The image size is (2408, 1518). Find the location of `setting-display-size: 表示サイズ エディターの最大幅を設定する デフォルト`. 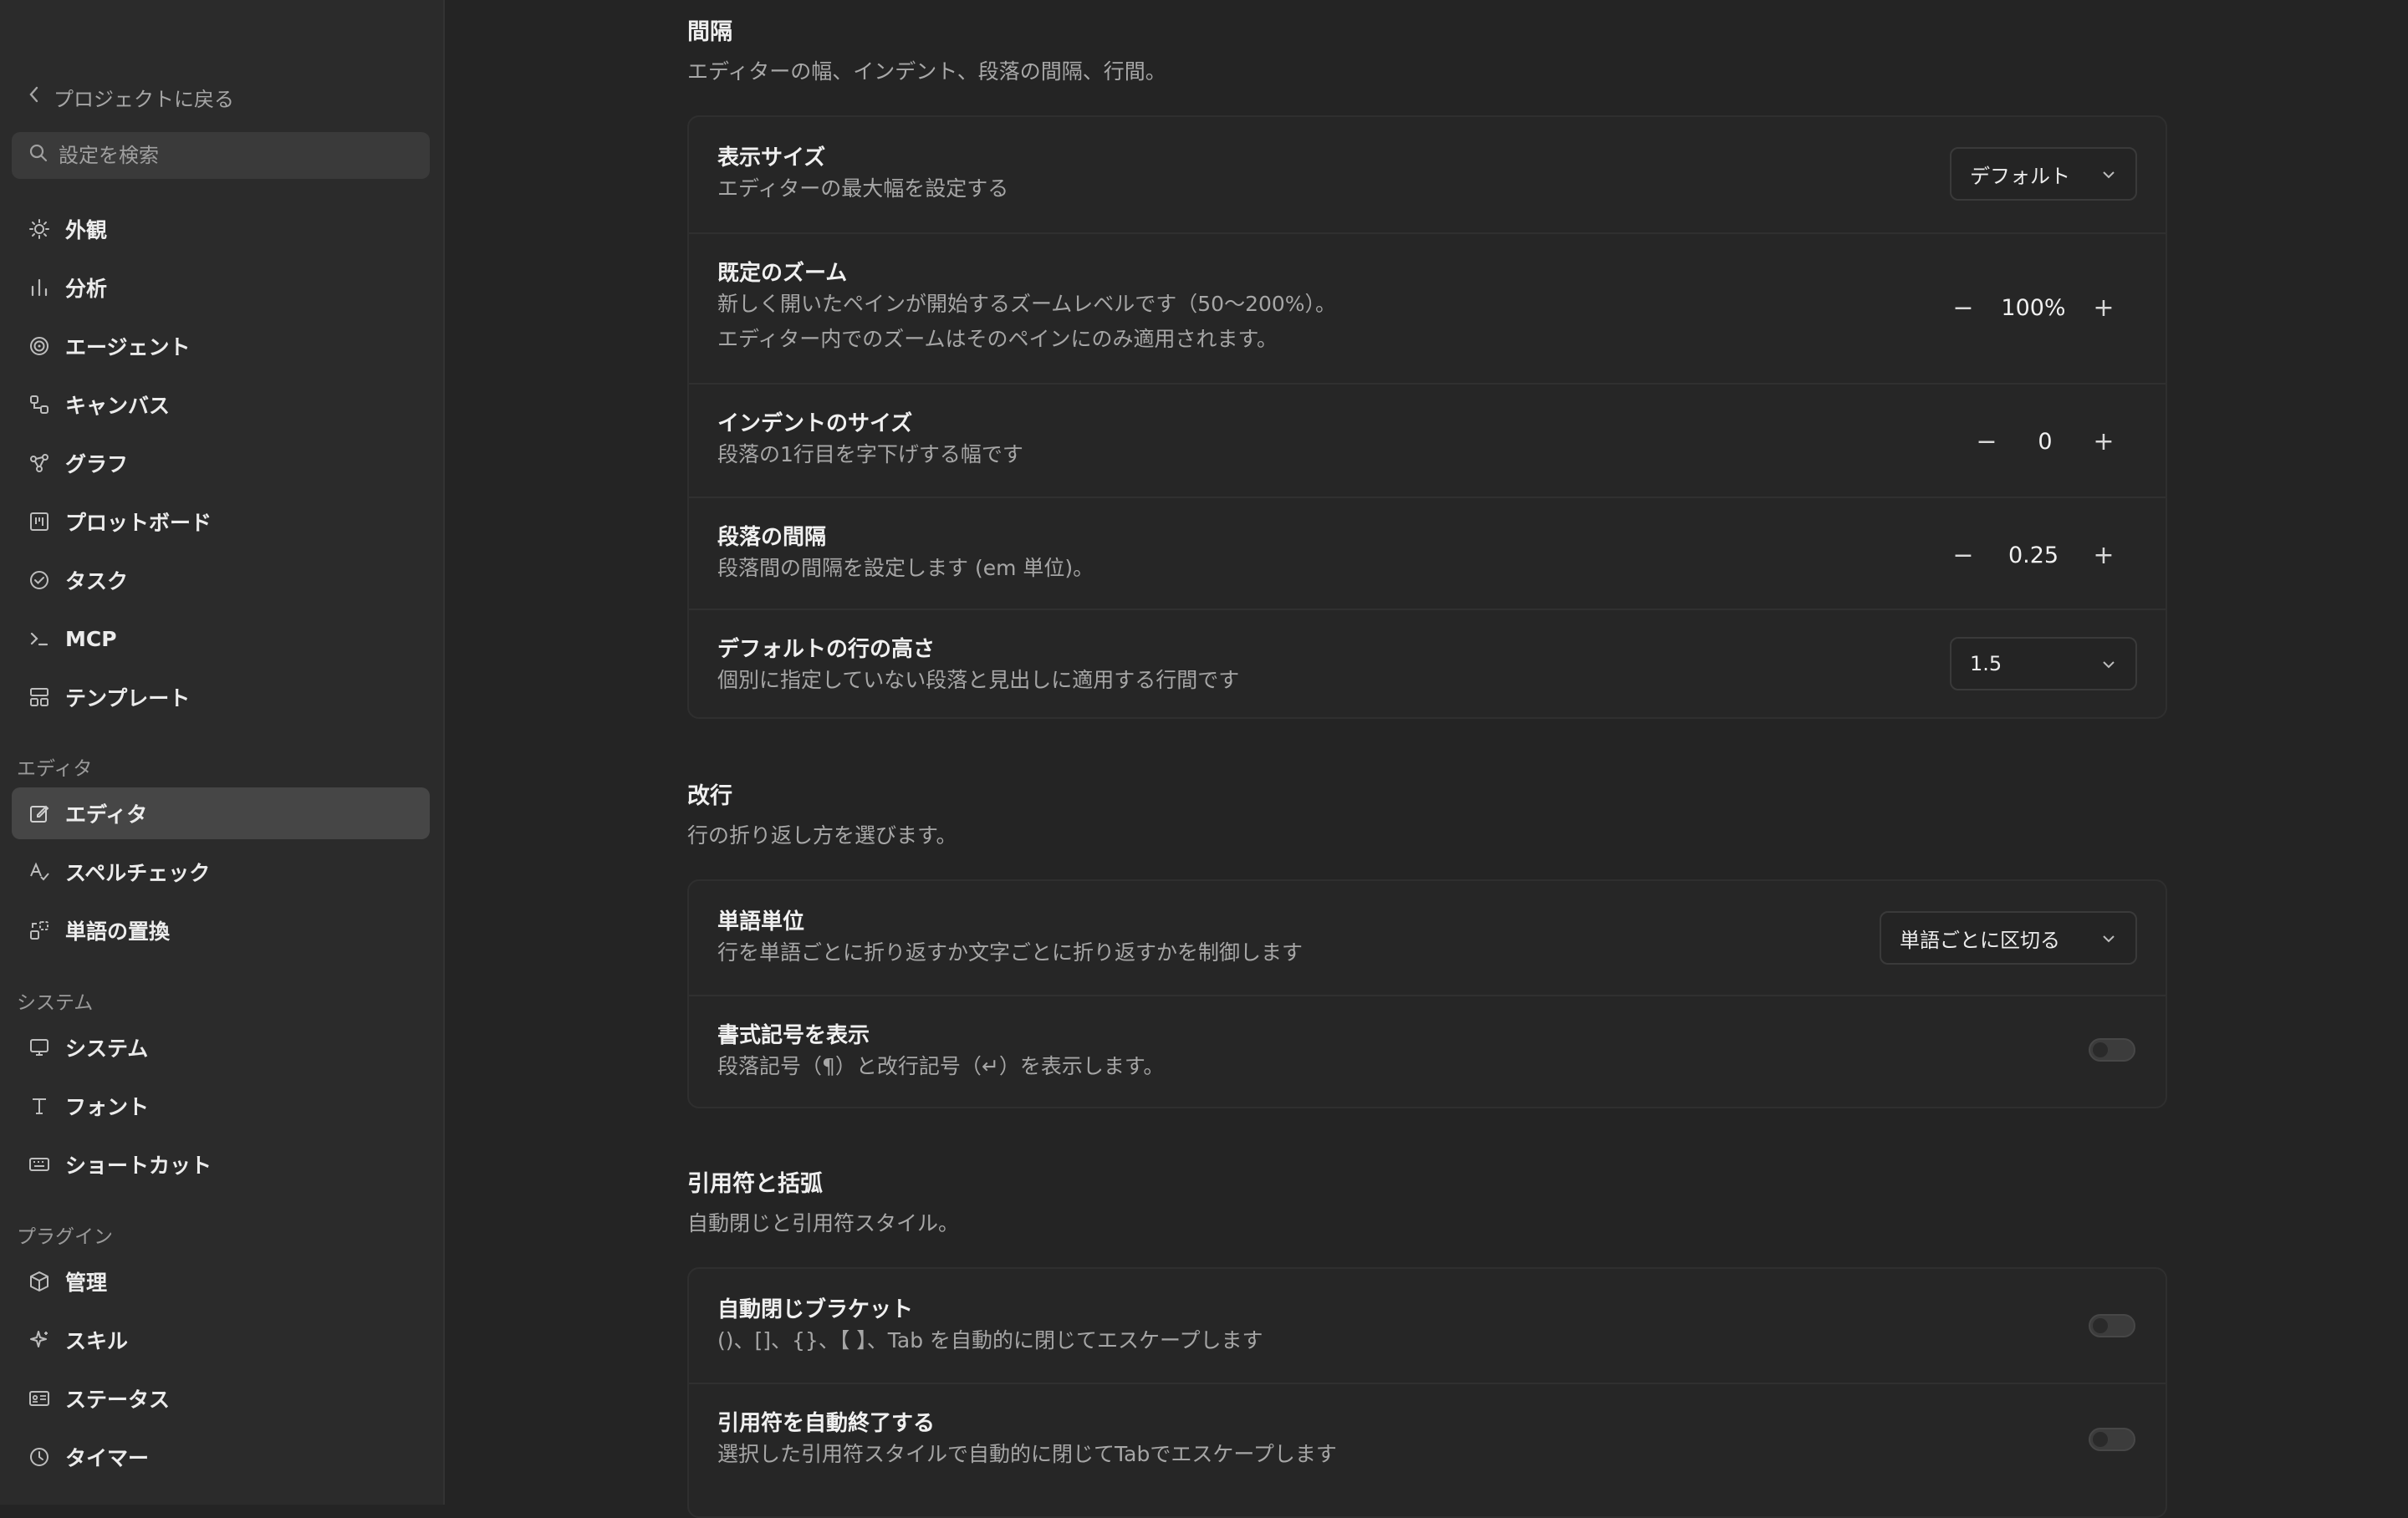

setting-display-size: 表示サイズ エディターの最大幅を設定する デフォルト is located at coordinates (1428, 174).